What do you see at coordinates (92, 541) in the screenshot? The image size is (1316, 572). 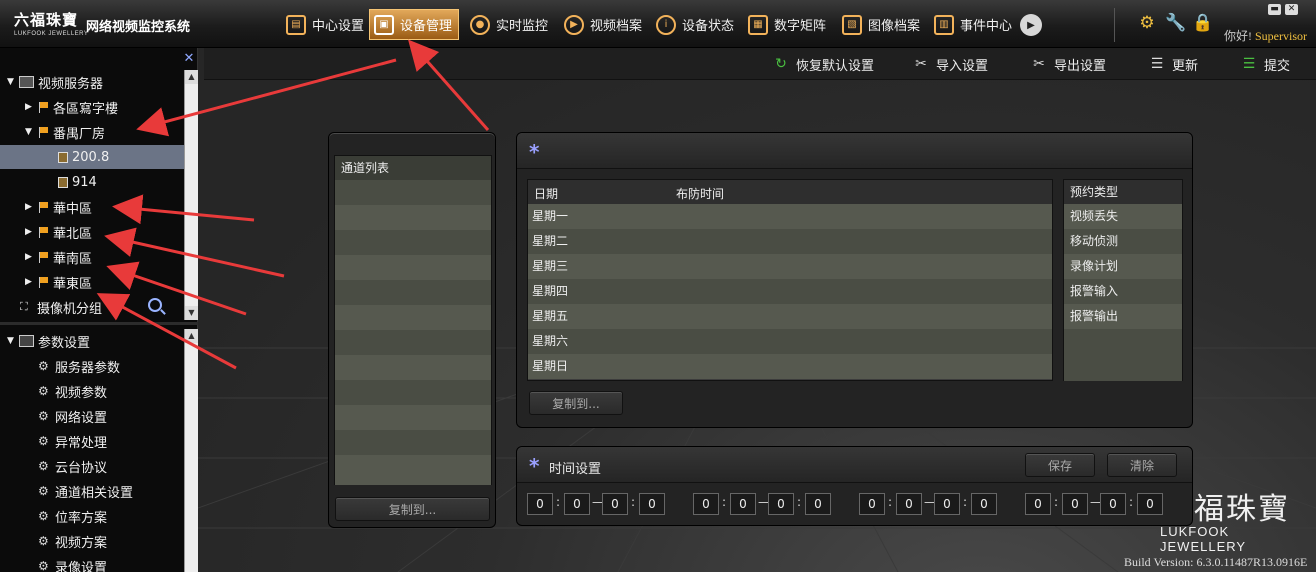 I see `param-item-video-scheme: ⚙ 视频方案` at bounding box center [92, 541].